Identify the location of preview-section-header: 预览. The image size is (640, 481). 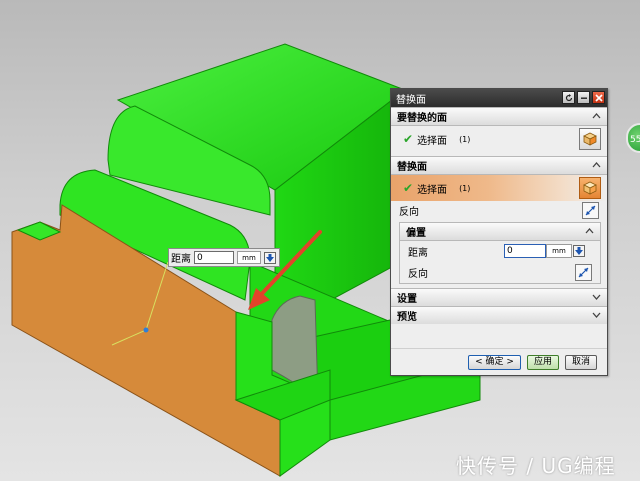
(499, 315).